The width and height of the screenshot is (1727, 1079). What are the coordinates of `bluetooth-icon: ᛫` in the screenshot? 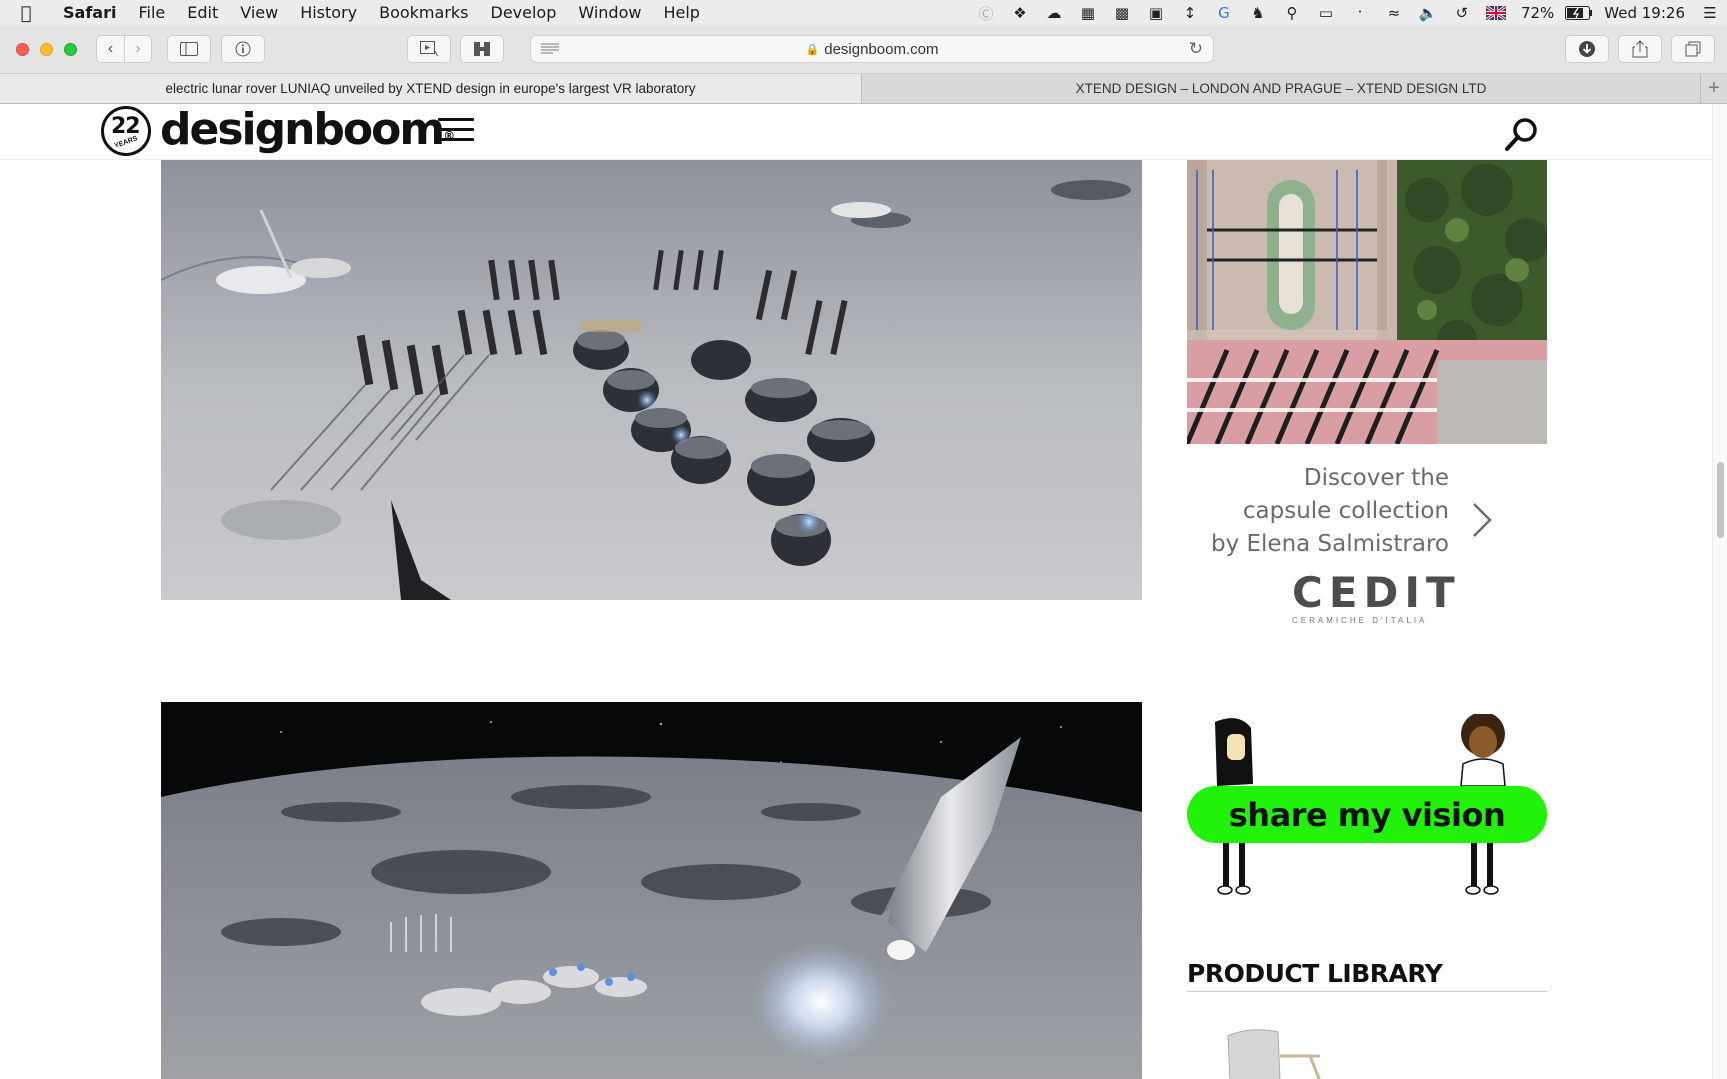 It's located at (1360, 13).